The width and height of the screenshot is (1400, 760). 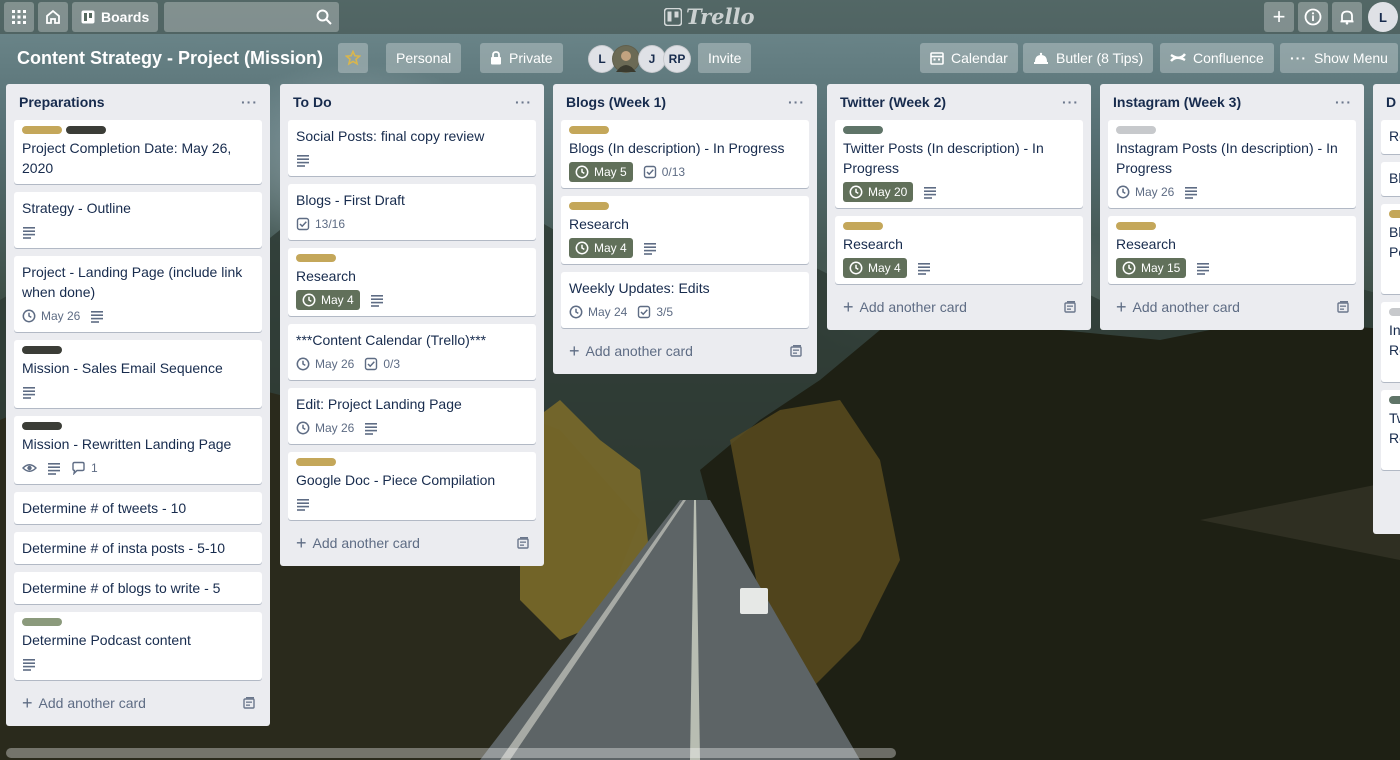 What do you see at coordinates (685, 300) in the screenshot?
I see `card: Weekly Updates: Edits May 24 3/5` at bounding box center [685, 300].